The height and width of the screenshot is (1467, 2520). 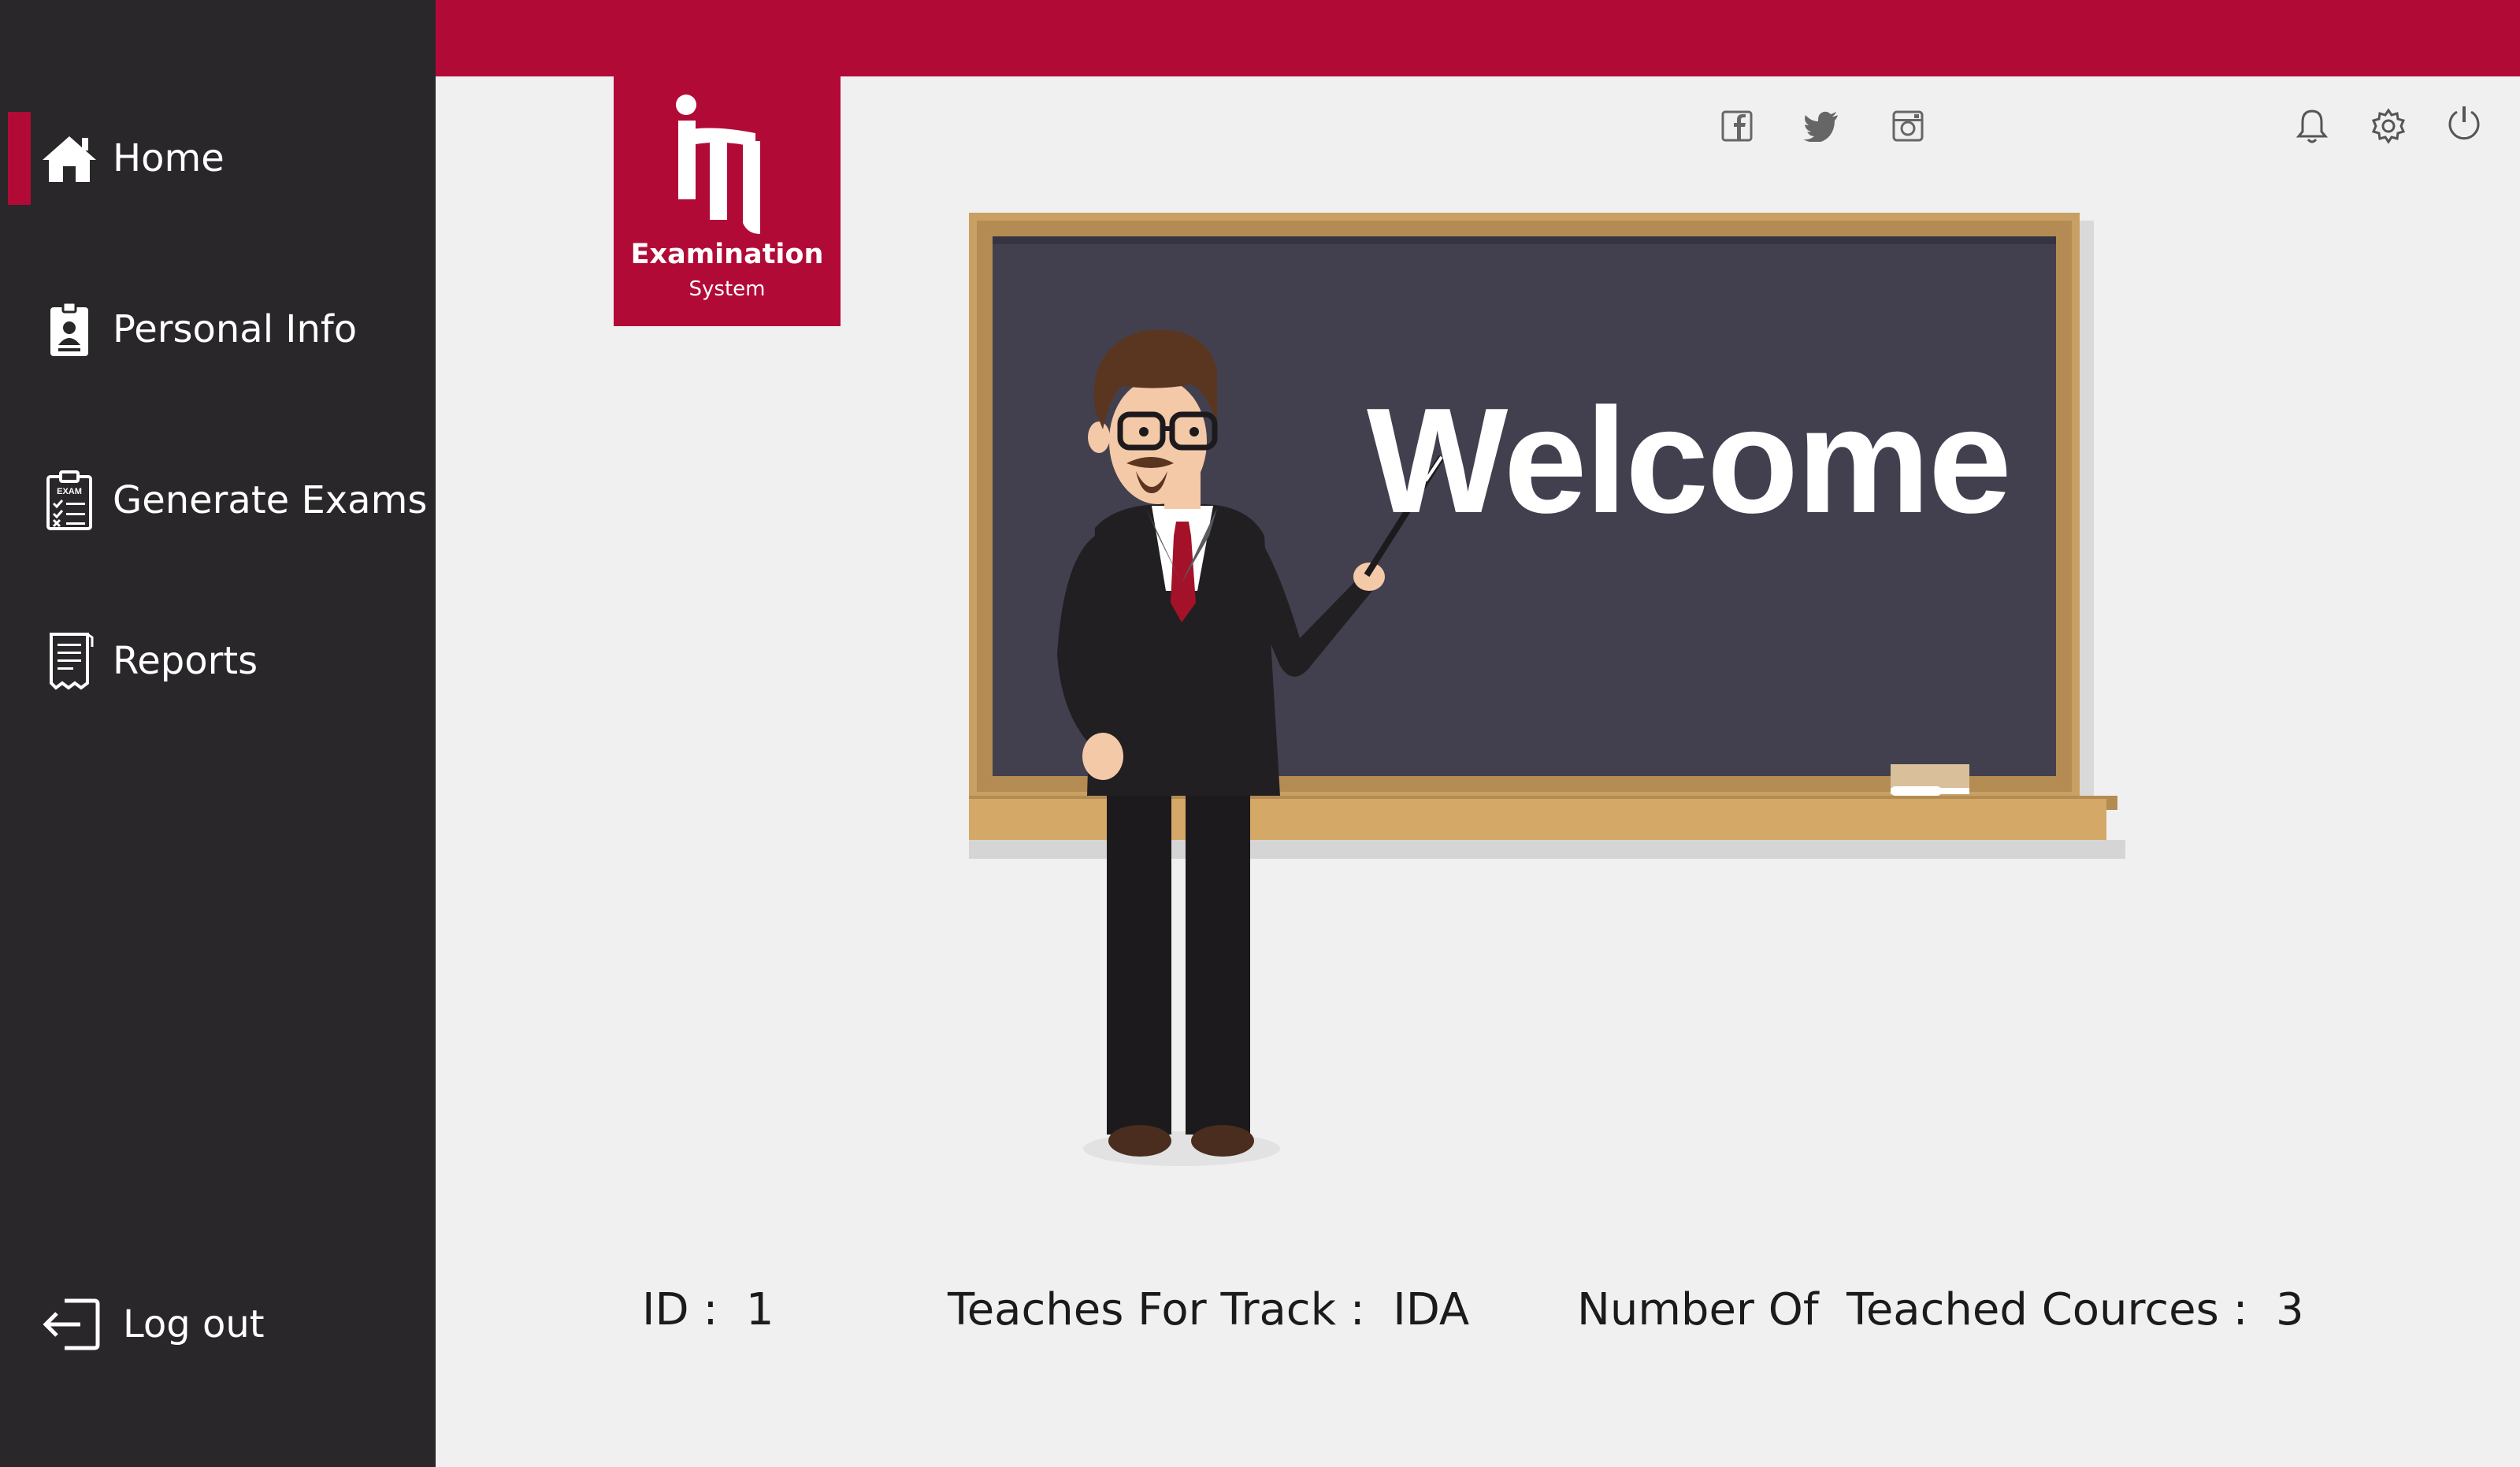 What do you see at coordinates (235, 329) in the screenshot?
I see `sidebar-item-label: Personal Info` at bounding box center [235, 329].